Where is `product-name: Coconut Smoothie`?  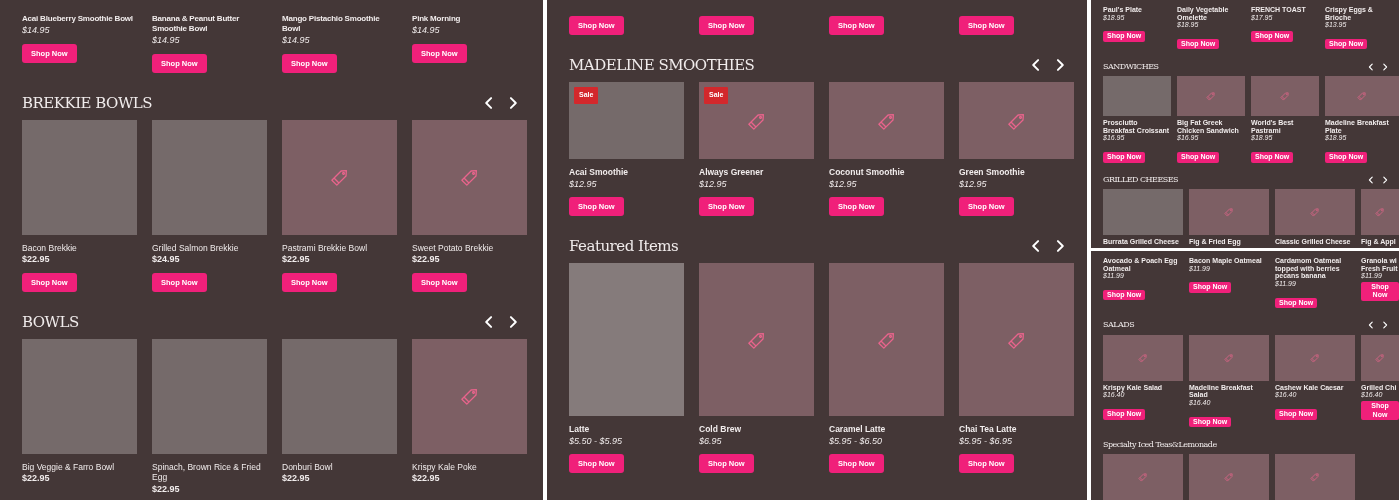
product-name: Coconut Smoothie is located at coordinates (867, 172).